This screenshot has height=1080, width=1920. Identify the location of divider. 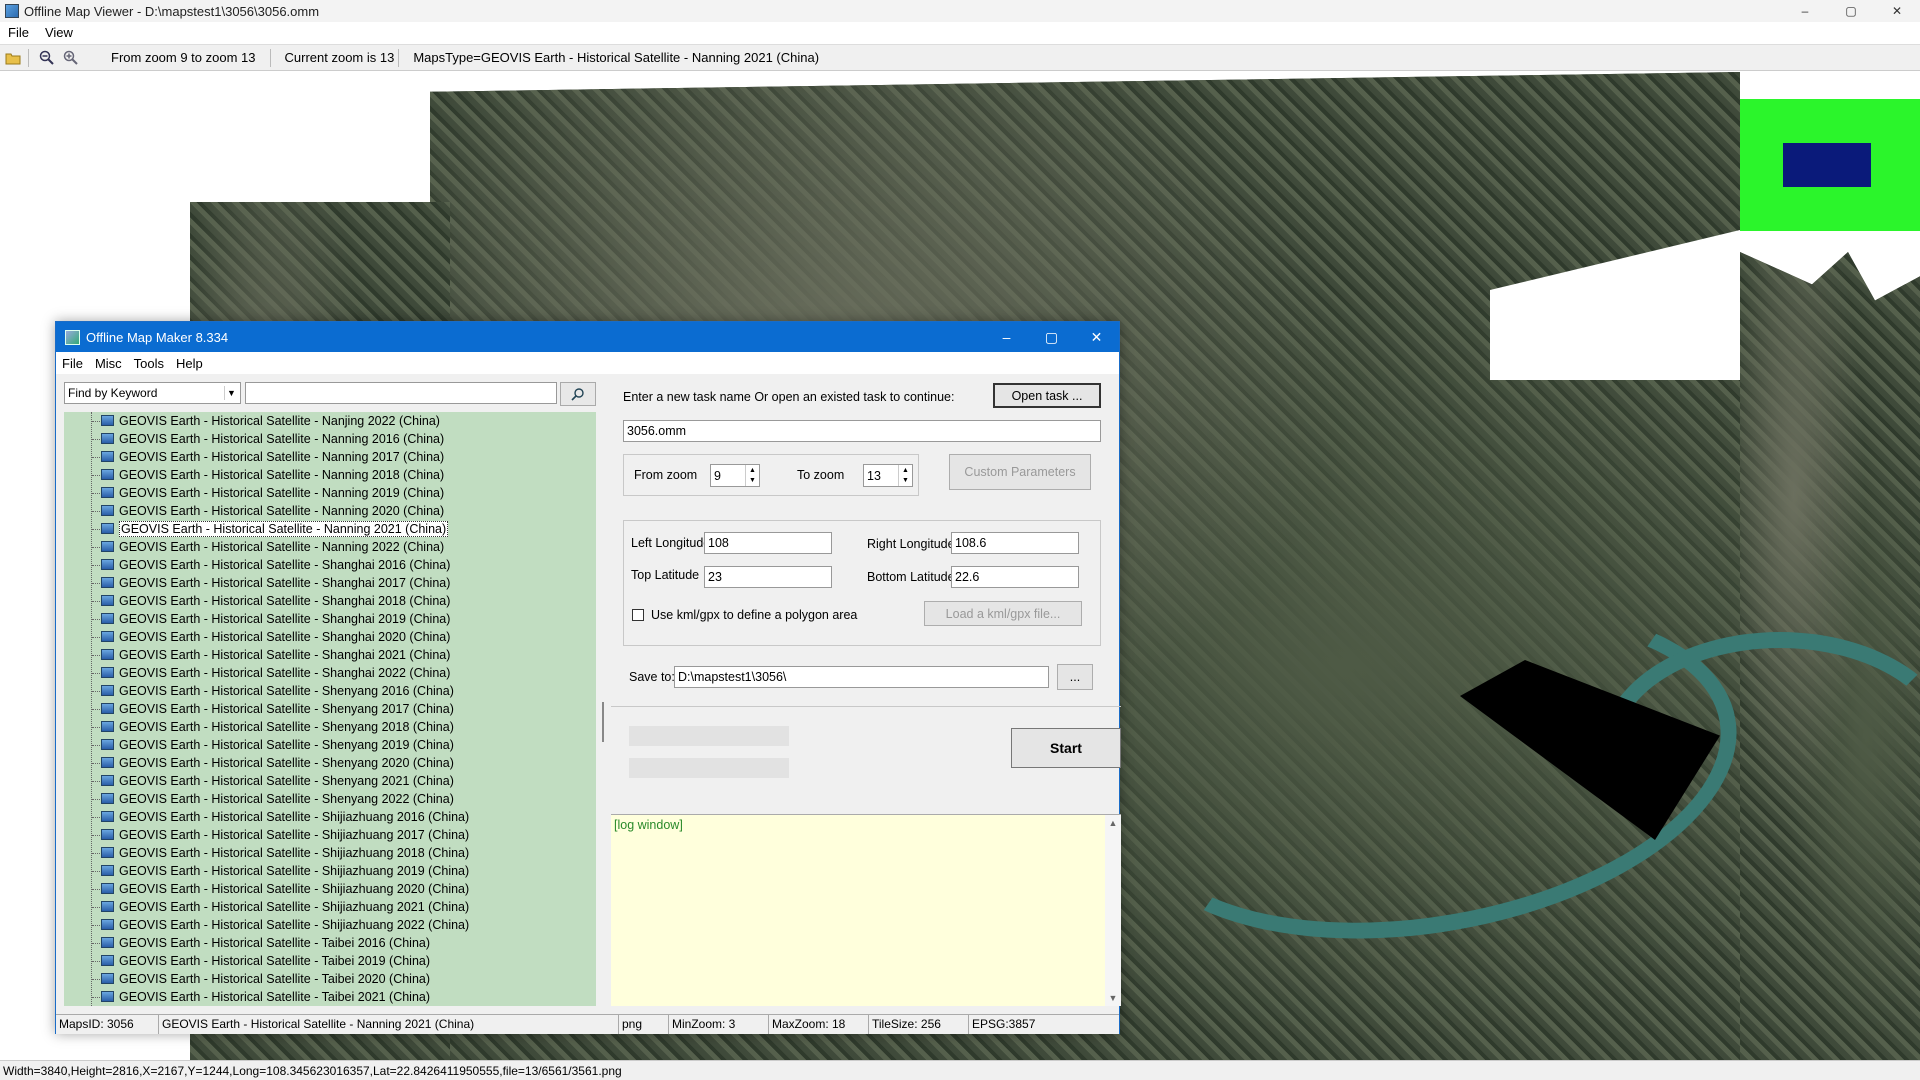
(866, 706).